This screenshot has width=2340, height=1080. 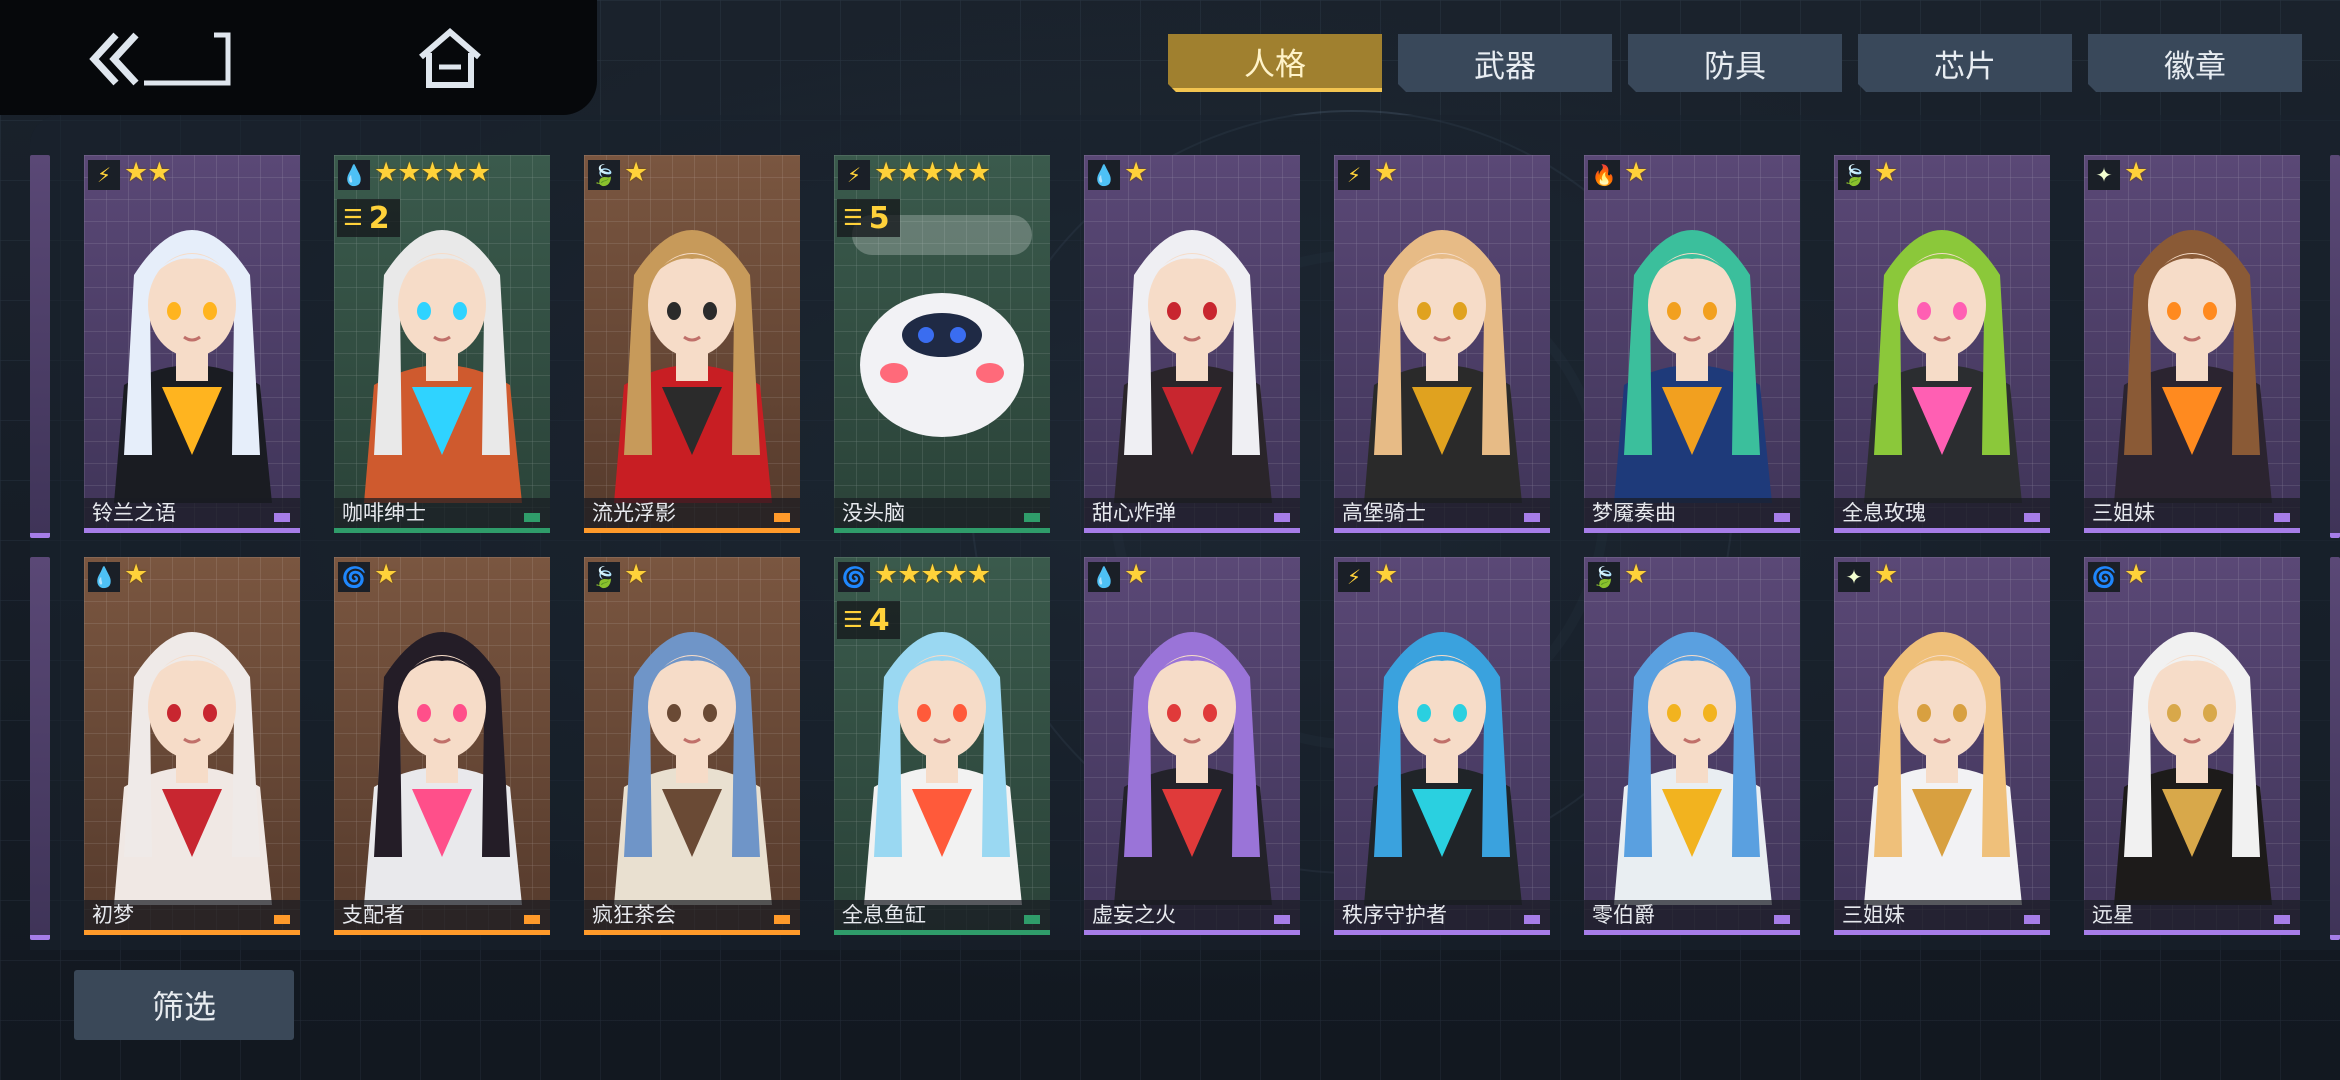 What do you see at coordinates (884, 915) in the screenshot?
I see `character-name: 全息鱼缸` at bounding box center [884, 915].